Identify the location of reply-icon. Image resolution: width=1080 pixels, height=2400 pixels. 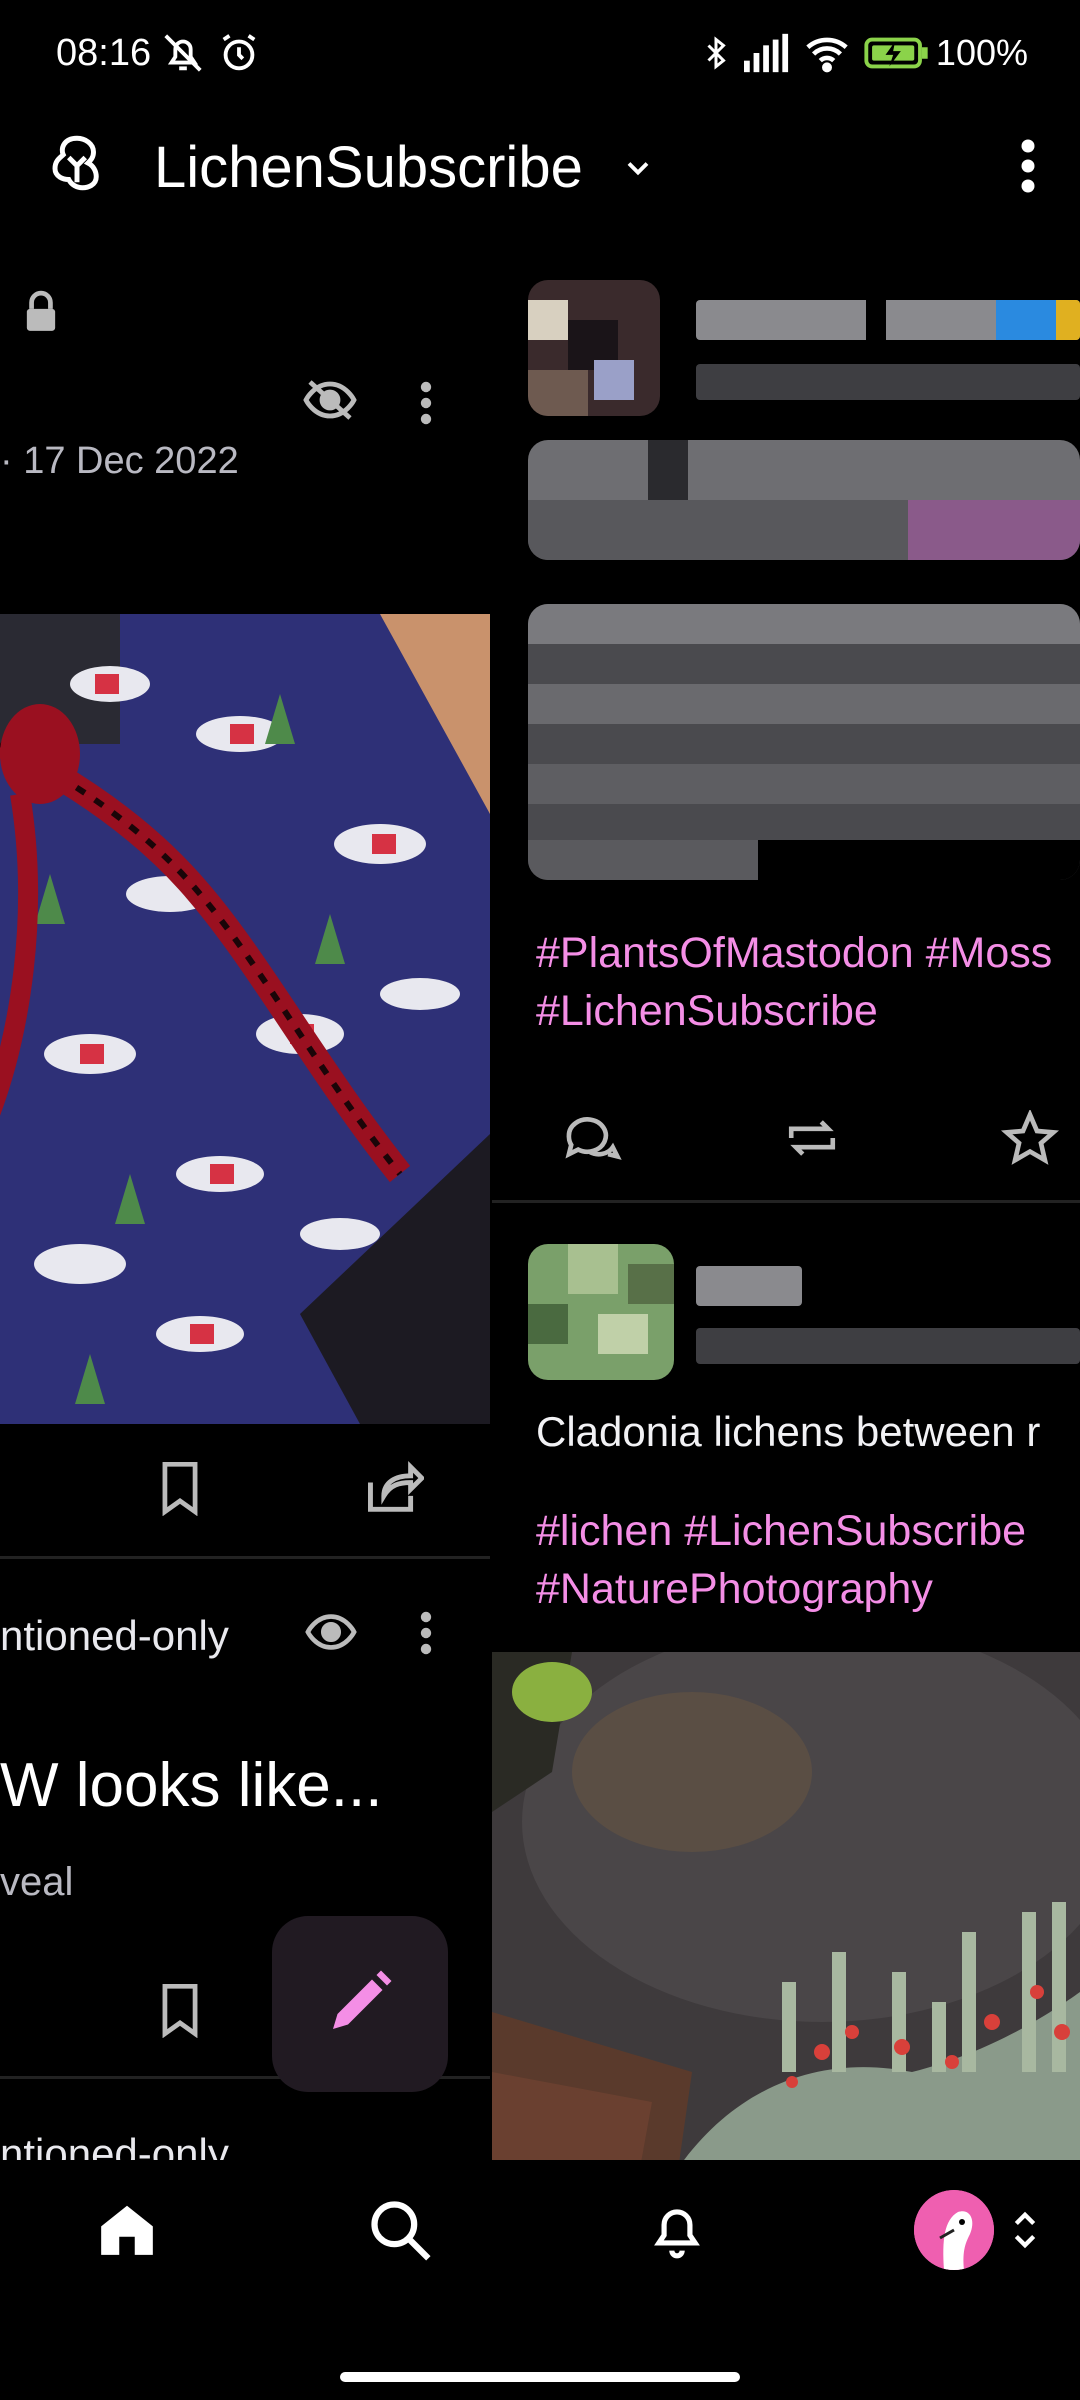
(592, 1140).